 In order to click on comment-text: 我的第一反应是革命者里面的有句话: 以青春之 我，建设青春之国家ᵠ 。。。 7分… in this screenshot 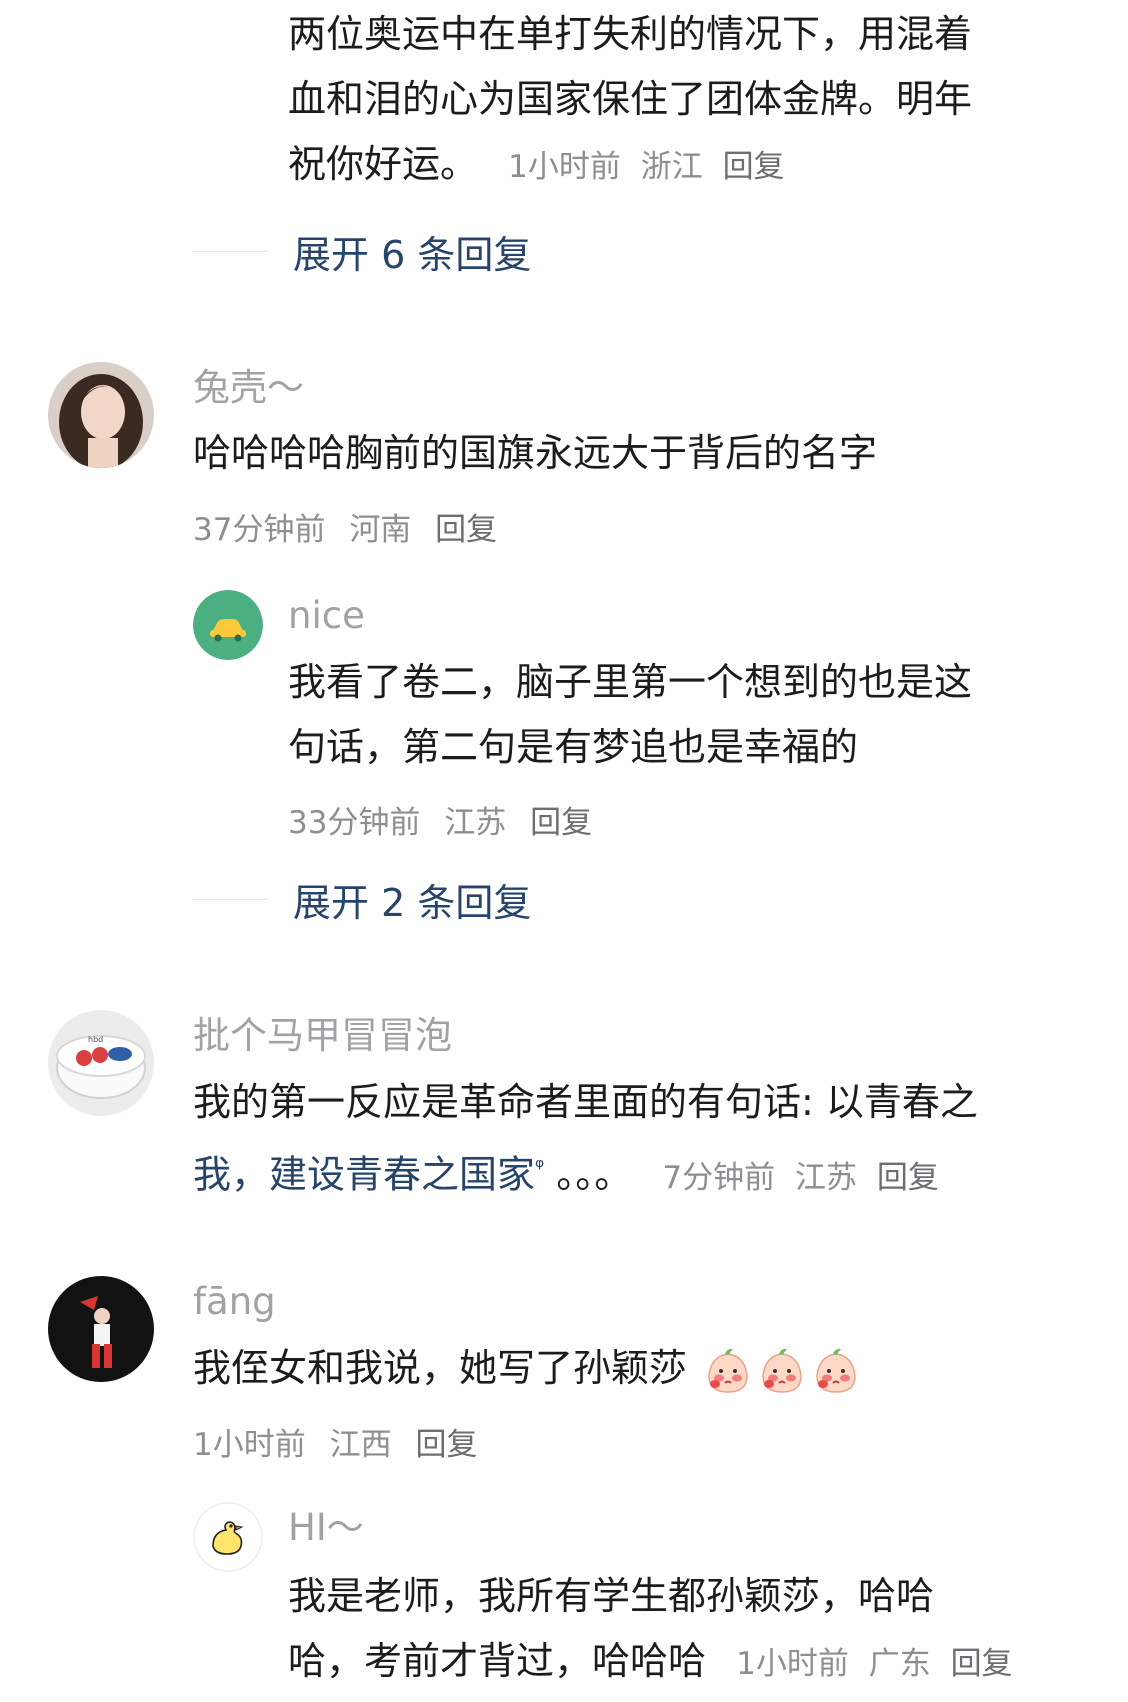, I will do `click(585, 1140)`.